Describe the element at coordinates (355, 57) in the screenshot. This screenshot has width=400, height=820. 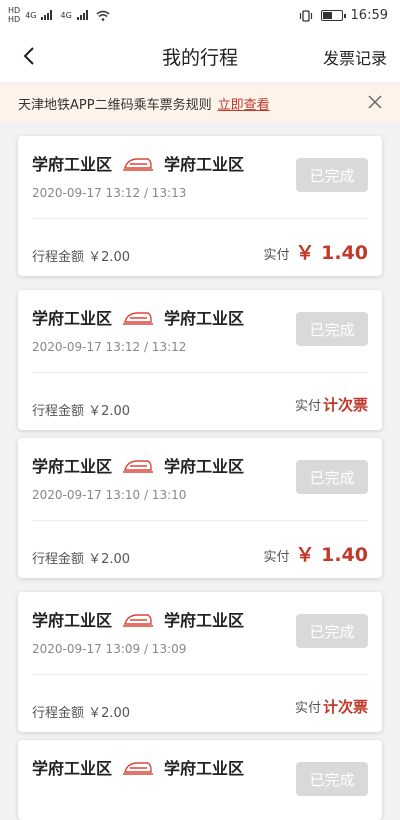
I see `invoice-records-link: 发票记录` at that location.